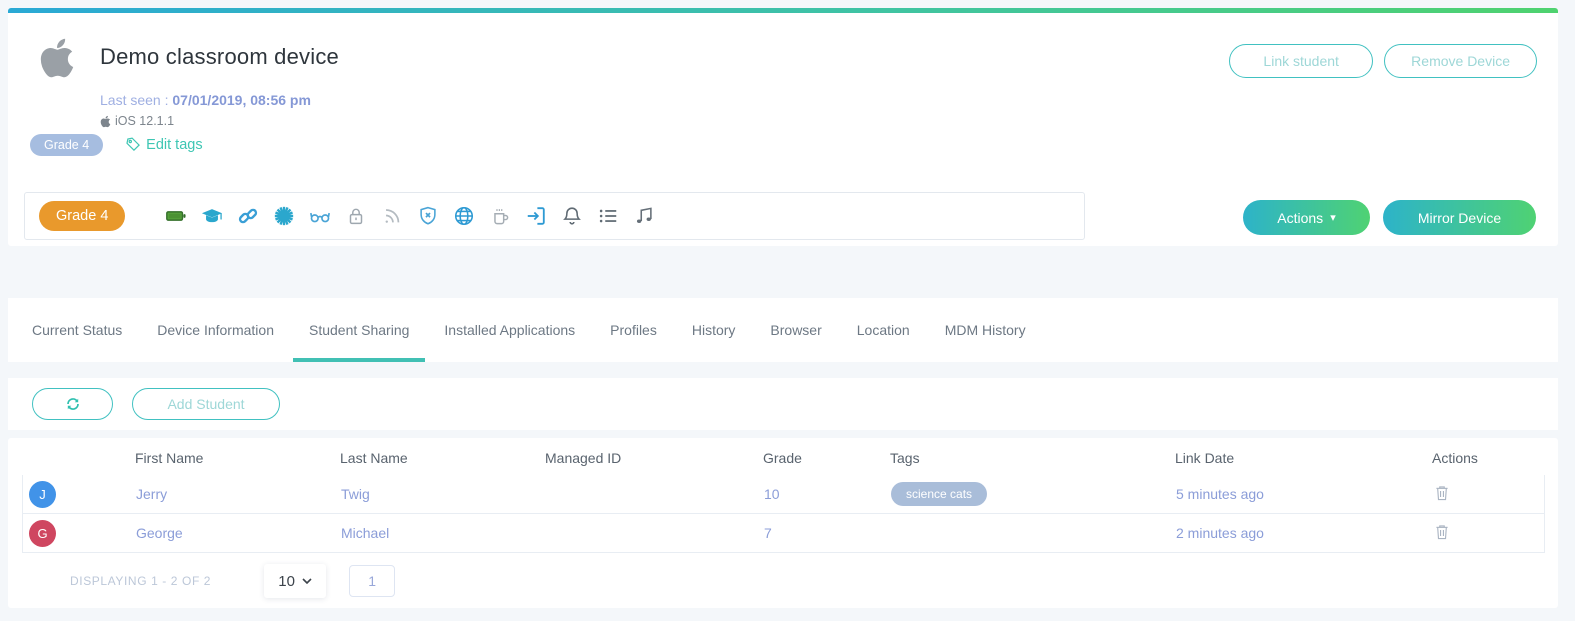  What do you see at coordinates (1333, 218) in the screenshot?
I see `caret-down-icon: ▾` at bounding box center [1333, 218].